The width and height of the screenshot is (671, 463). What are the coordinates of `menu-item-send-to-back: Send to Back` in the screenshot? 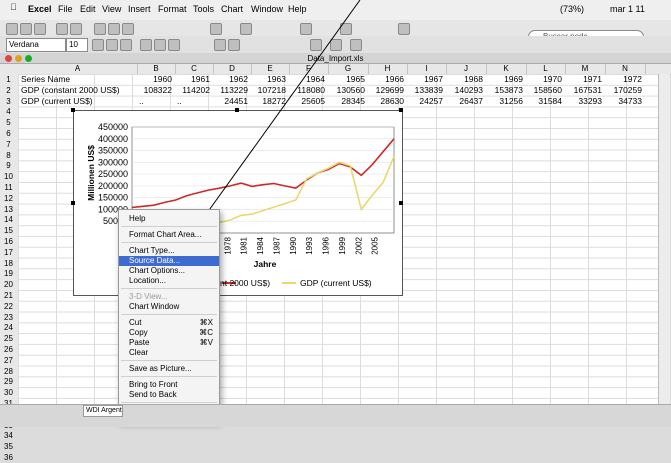 It's located at (169, 395).